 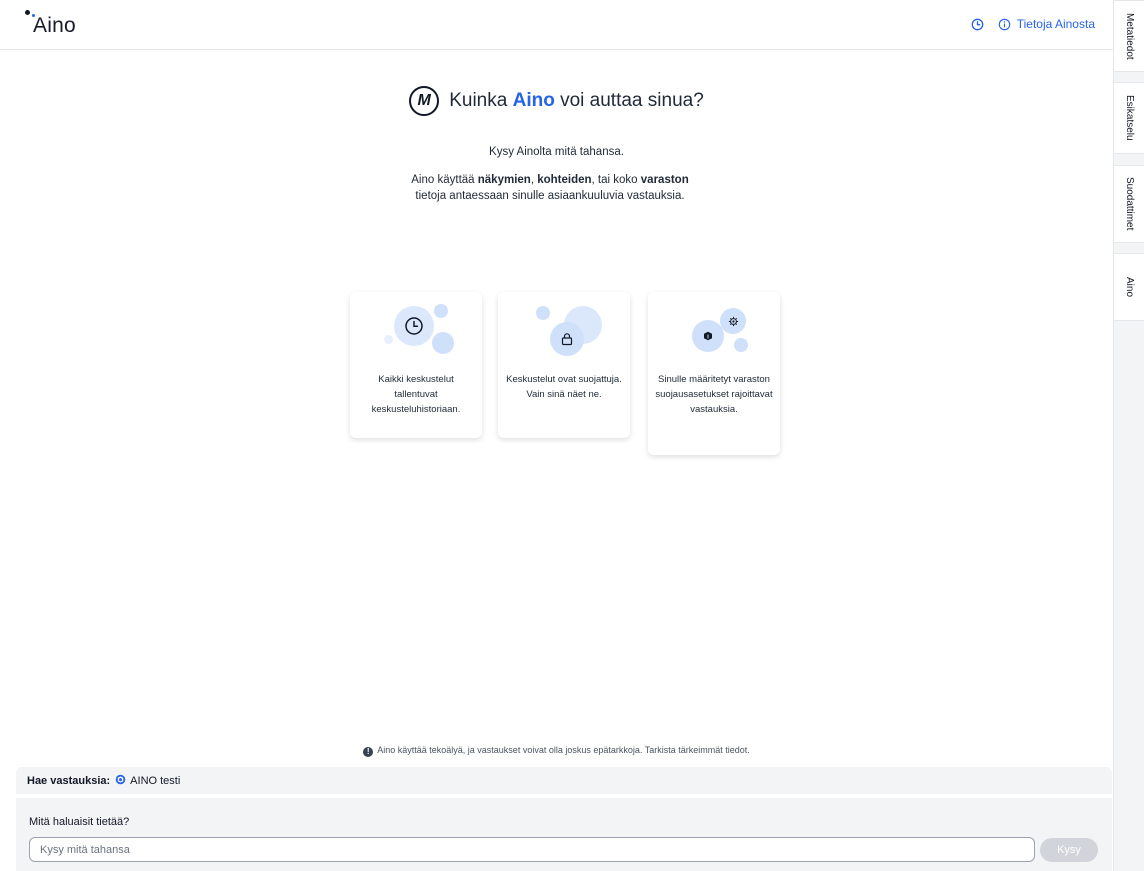 What do you see at coordinates (564, 780) in the screenshot?
I see `source-selector: Hae vastauksia: AINO testi` at bounding box center [564, 780].